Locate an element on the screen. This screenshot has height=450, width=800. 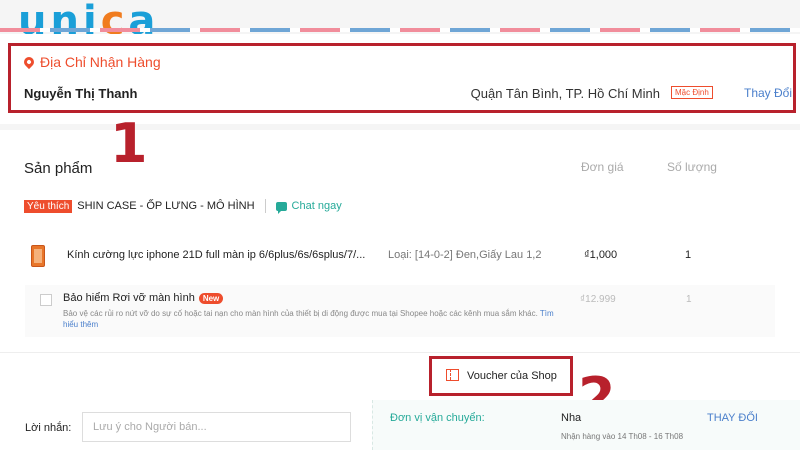
recipient-name: Nguyễn Thị Thanh is located at coordinates (81, 93).